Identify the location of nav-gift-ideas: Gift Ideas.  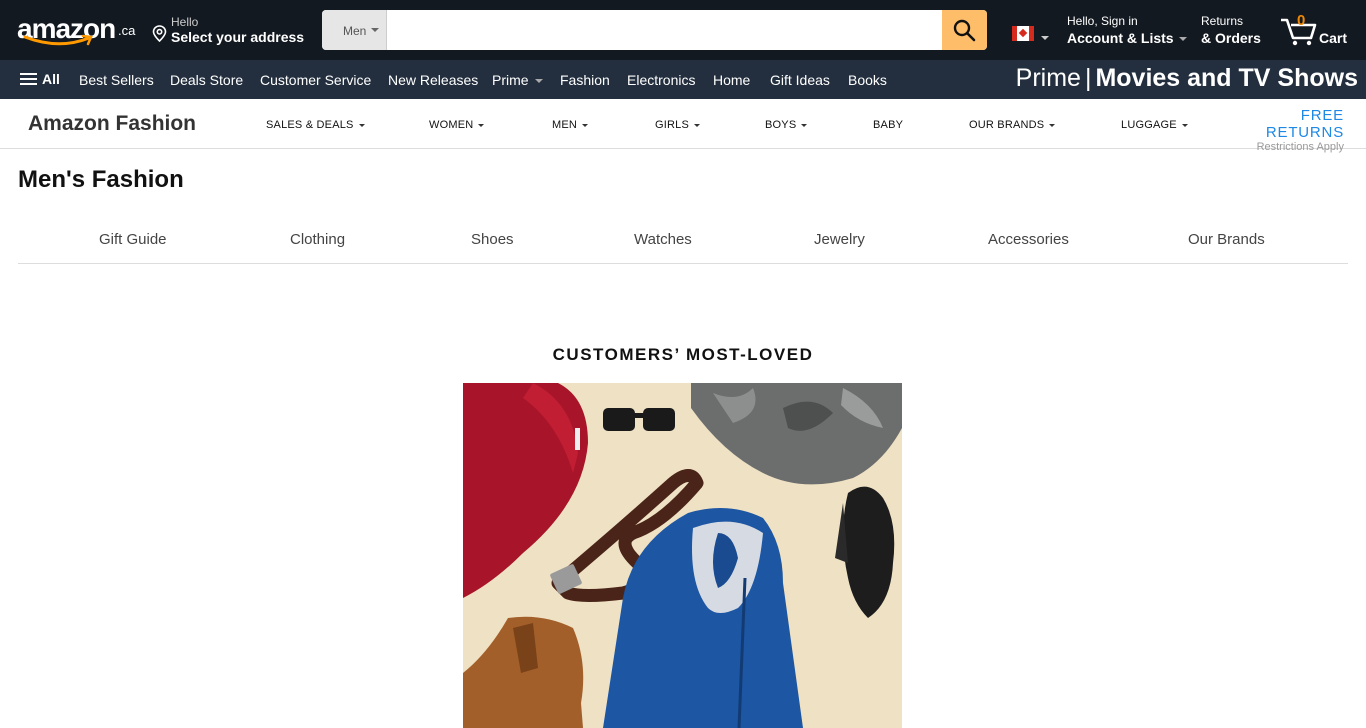
(800, 80).